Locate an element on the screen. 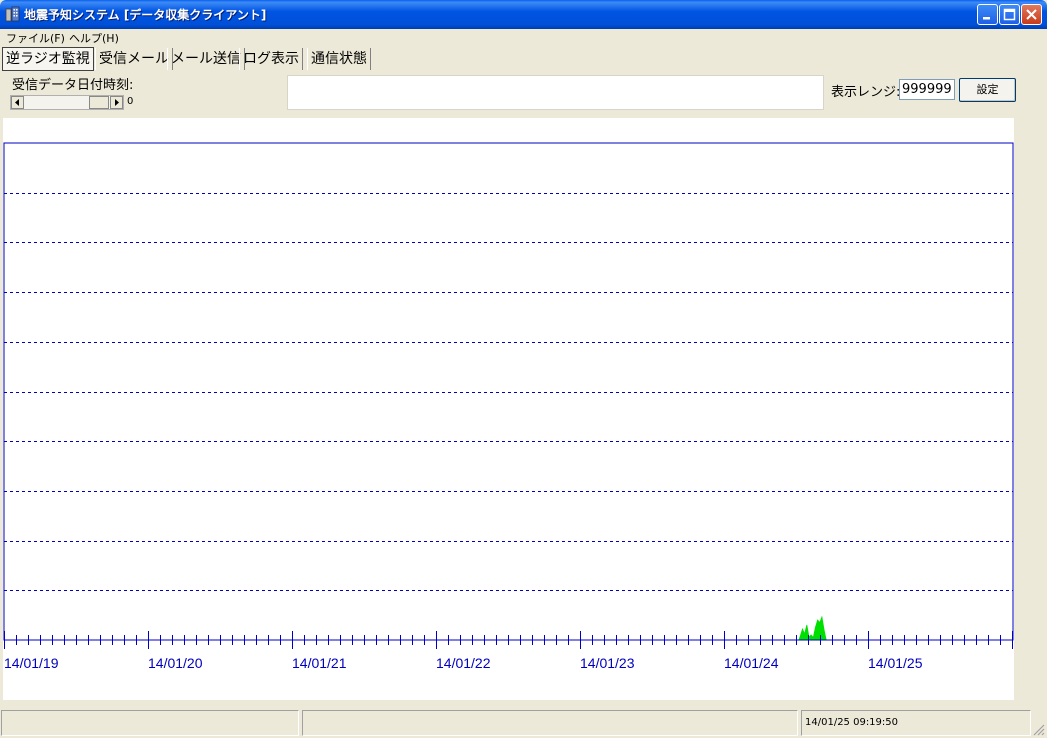  title-bar: 地震予知システム [データ収集クライアント] is located at coordinates (523, 14).